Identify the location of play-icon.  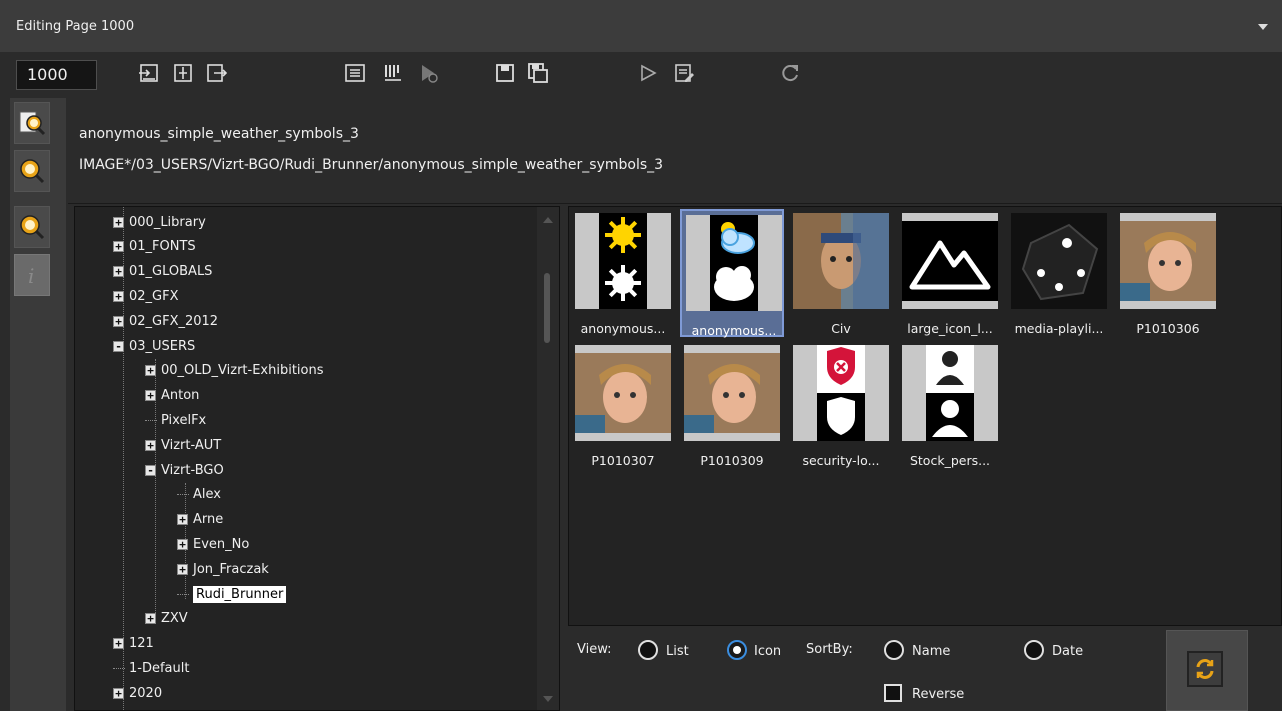
(648, 73).